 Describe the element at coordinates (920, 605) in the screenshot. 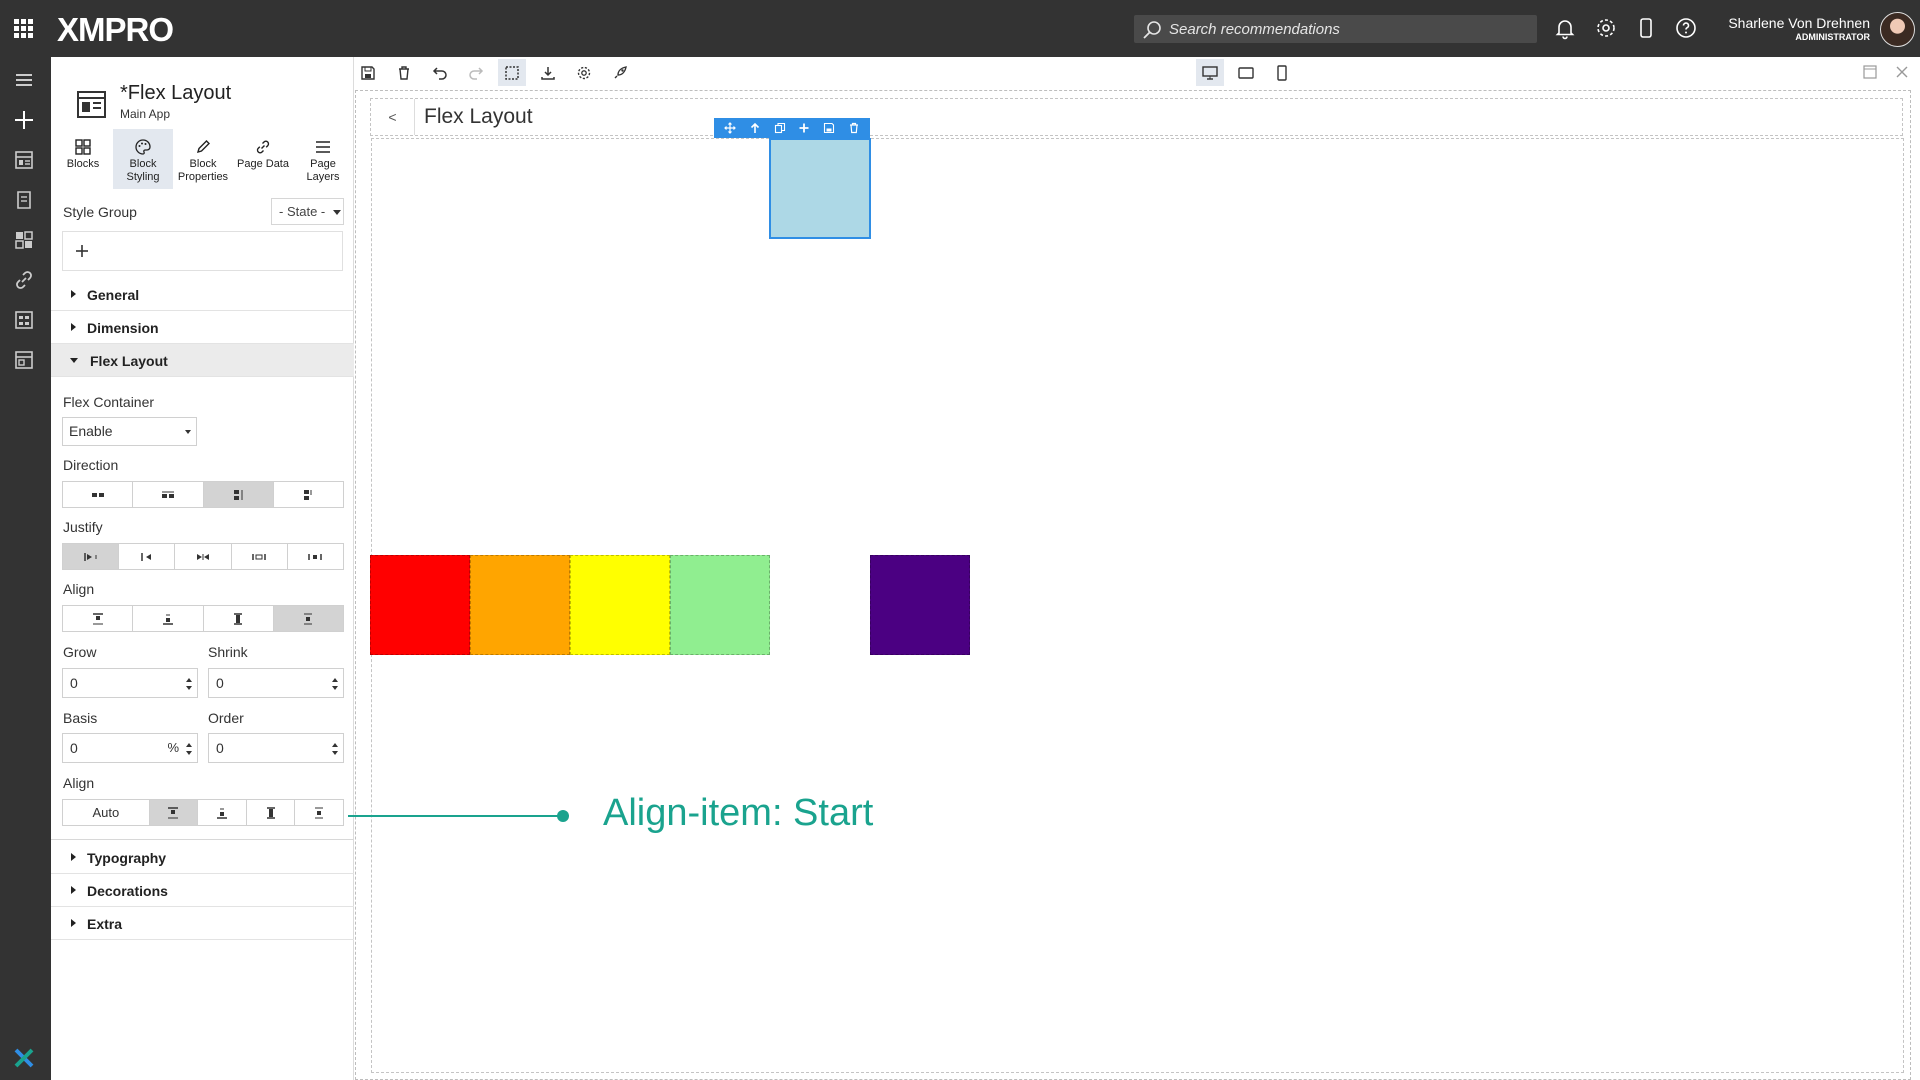

I see `indigo-block` at that location.